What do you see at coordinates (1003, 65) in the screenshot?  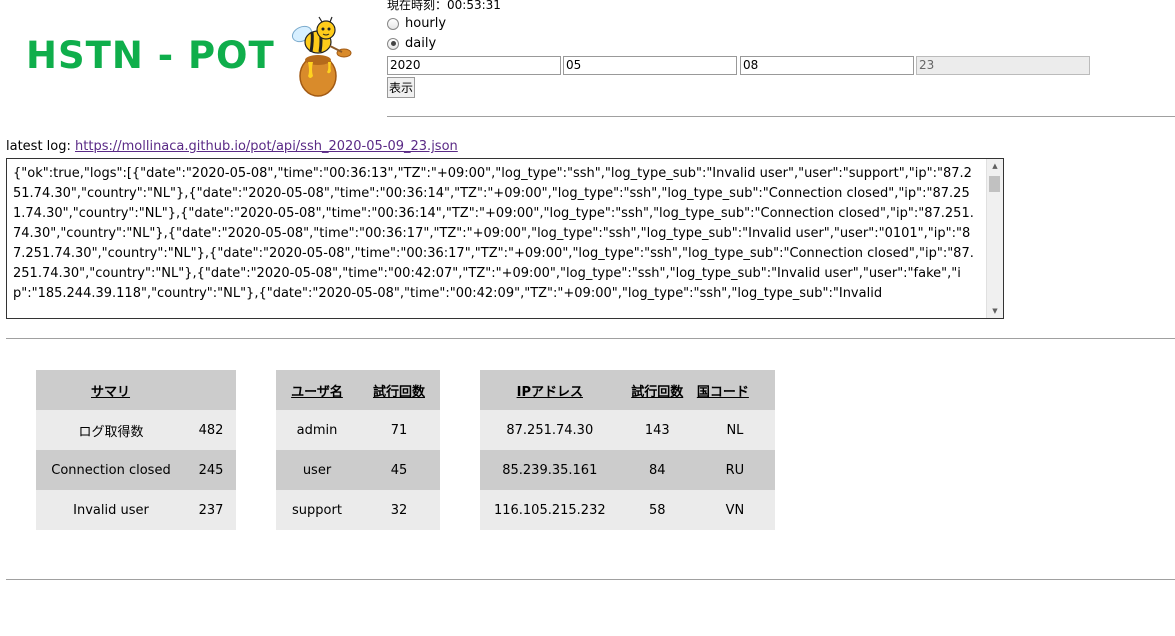 I see `hour-input-disabled: 23` at bounding box center [1003, 65].